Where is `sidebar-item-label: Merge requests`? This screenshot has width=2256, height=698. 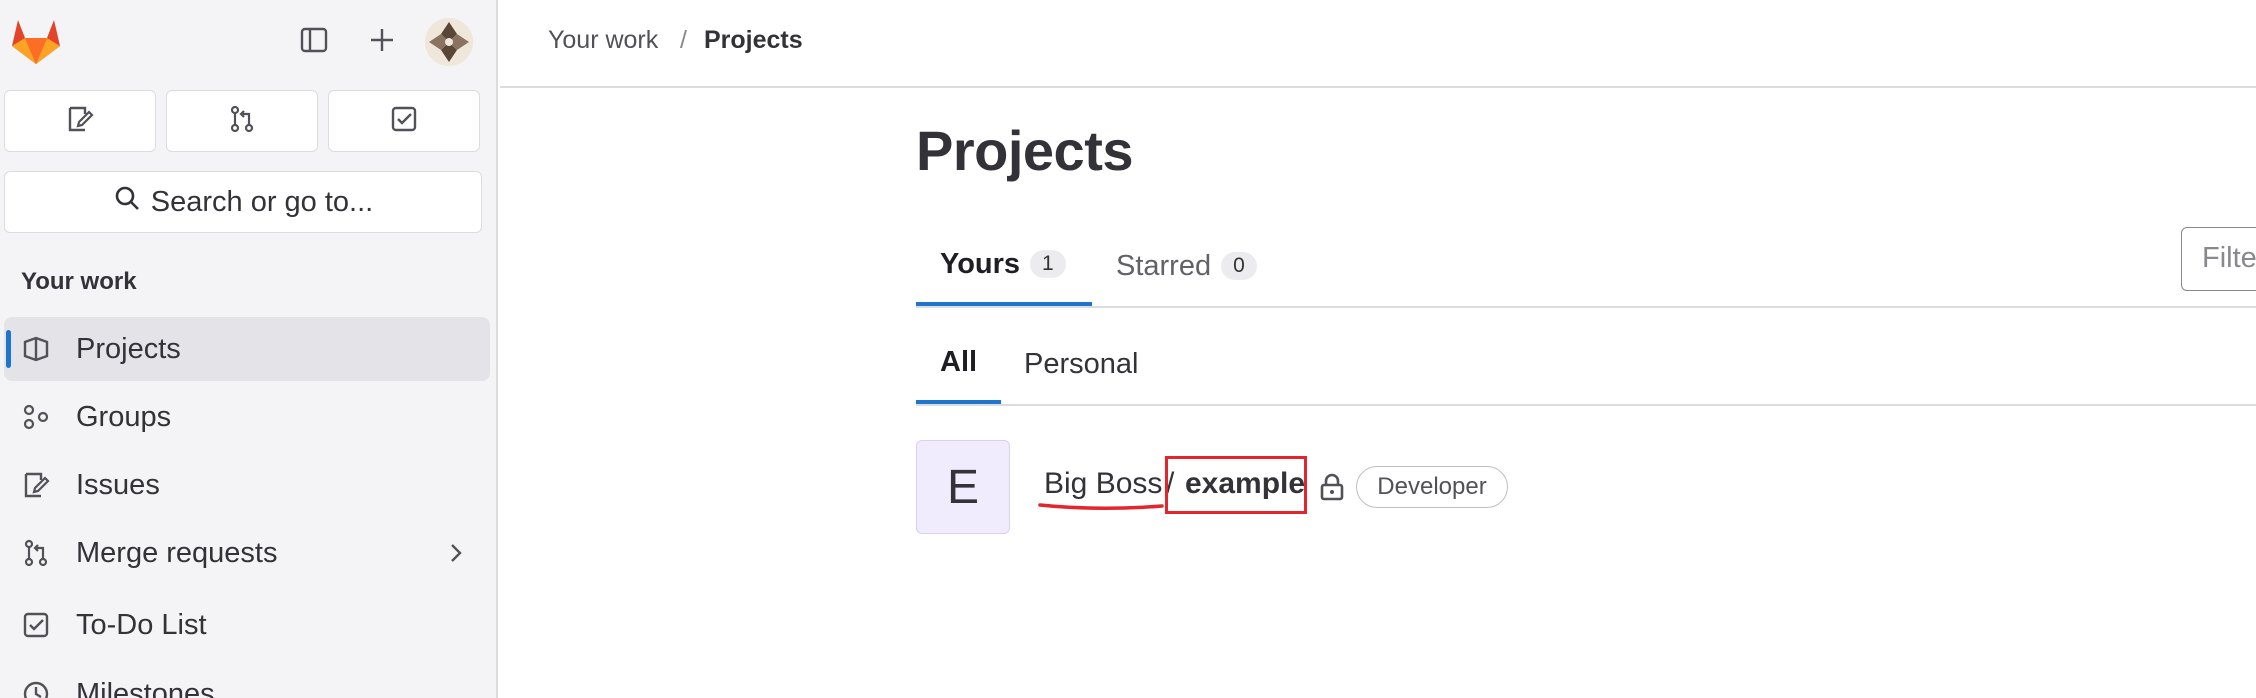 sidebar-item-label: Merge requests is located at coordinates (177, 552).